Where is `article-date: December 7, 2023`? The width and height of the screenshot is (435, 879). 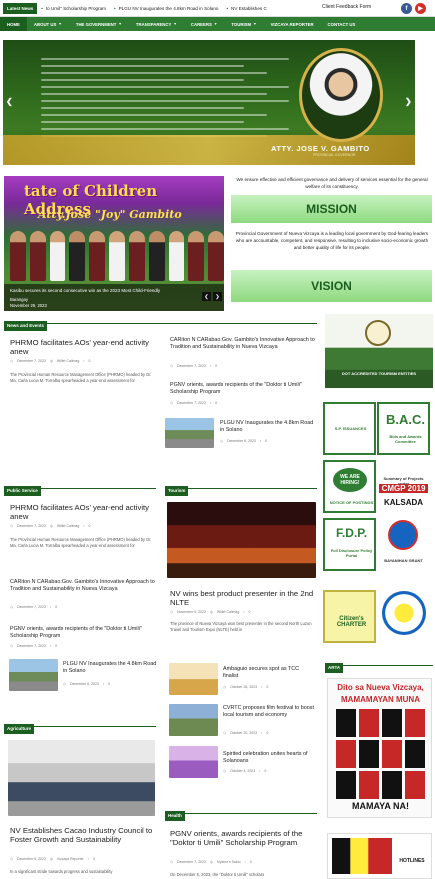 article-date: December 7, 2023 is located at coordinates (31, 646).